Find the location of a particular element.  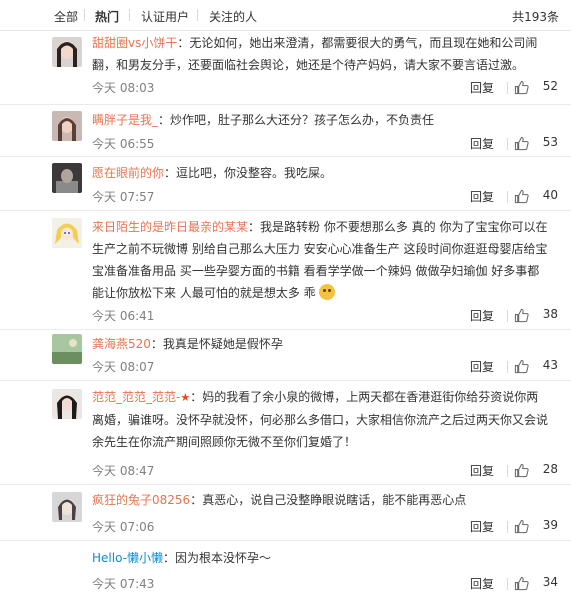

like-count: 34 is located at coordinates (550, 582).